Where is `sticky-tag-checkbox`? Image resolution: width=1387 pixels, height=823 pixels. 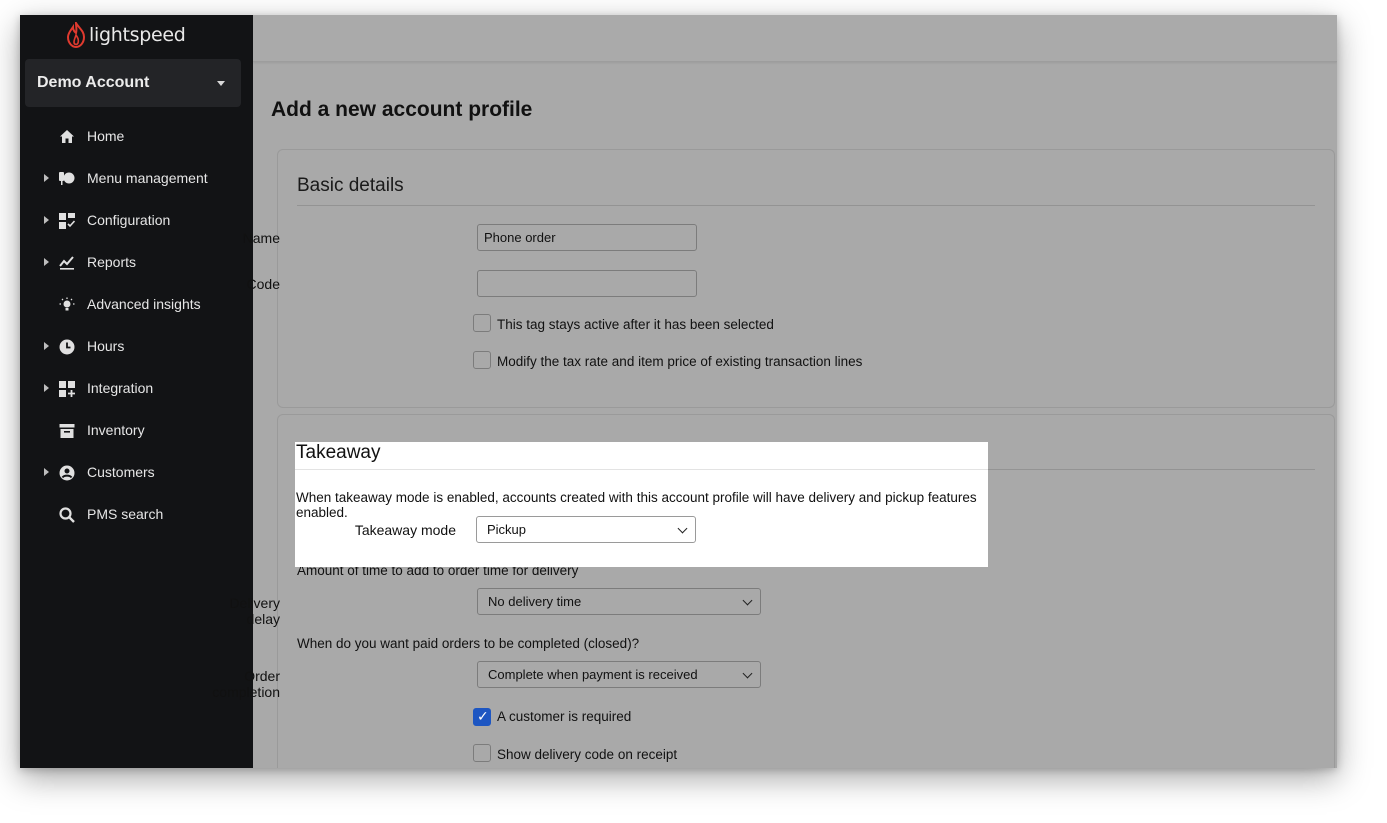
sticky-tag-checkbox is located at coordinates (482, 323).